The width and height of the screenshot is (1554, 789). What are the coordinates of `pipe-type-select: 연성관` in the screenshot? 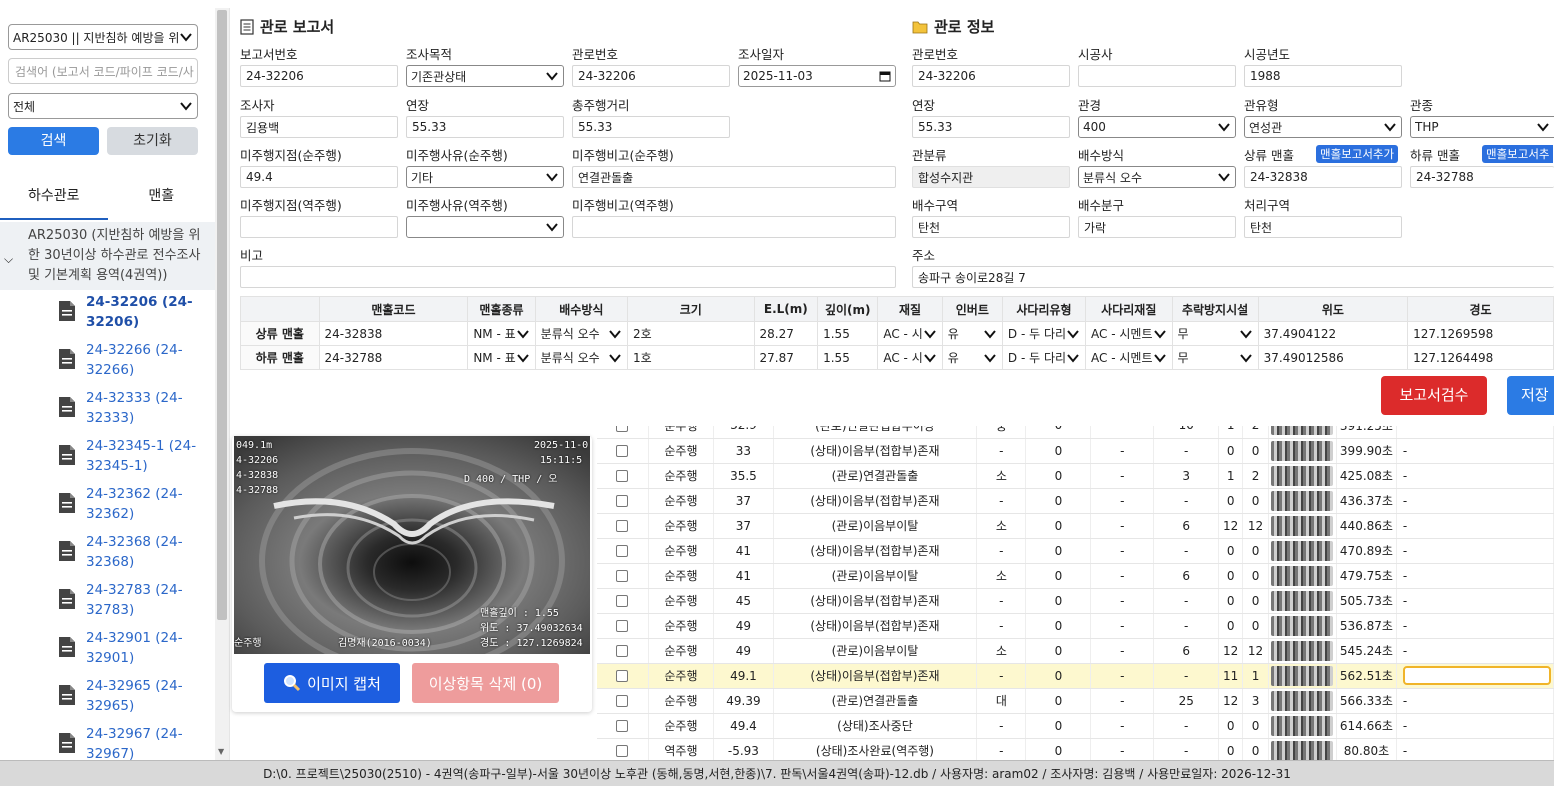 It's located at (1323, 127).